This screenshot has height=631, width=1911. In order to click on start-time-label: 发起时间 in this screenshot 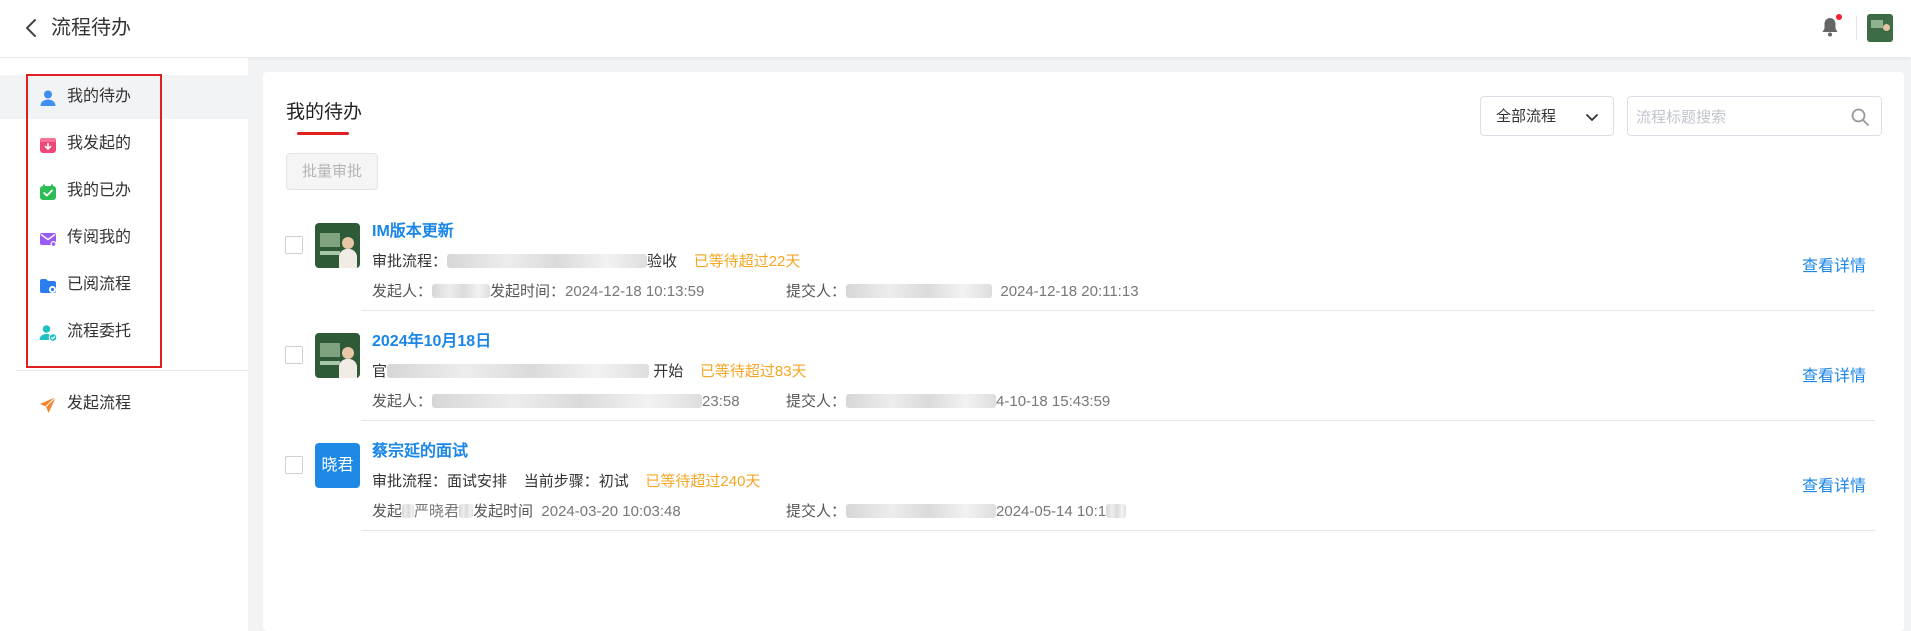, I will do `click(503, 511)`.